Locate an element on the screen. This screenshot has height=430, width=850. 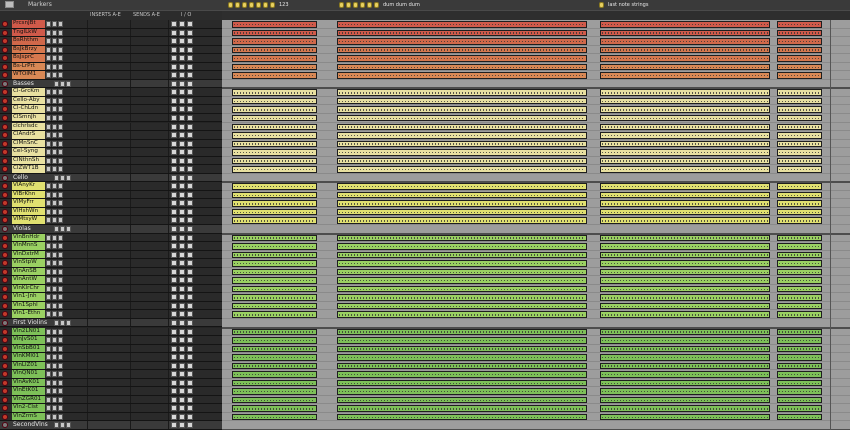
track-name: Basses is located at coordinates (32, 84).